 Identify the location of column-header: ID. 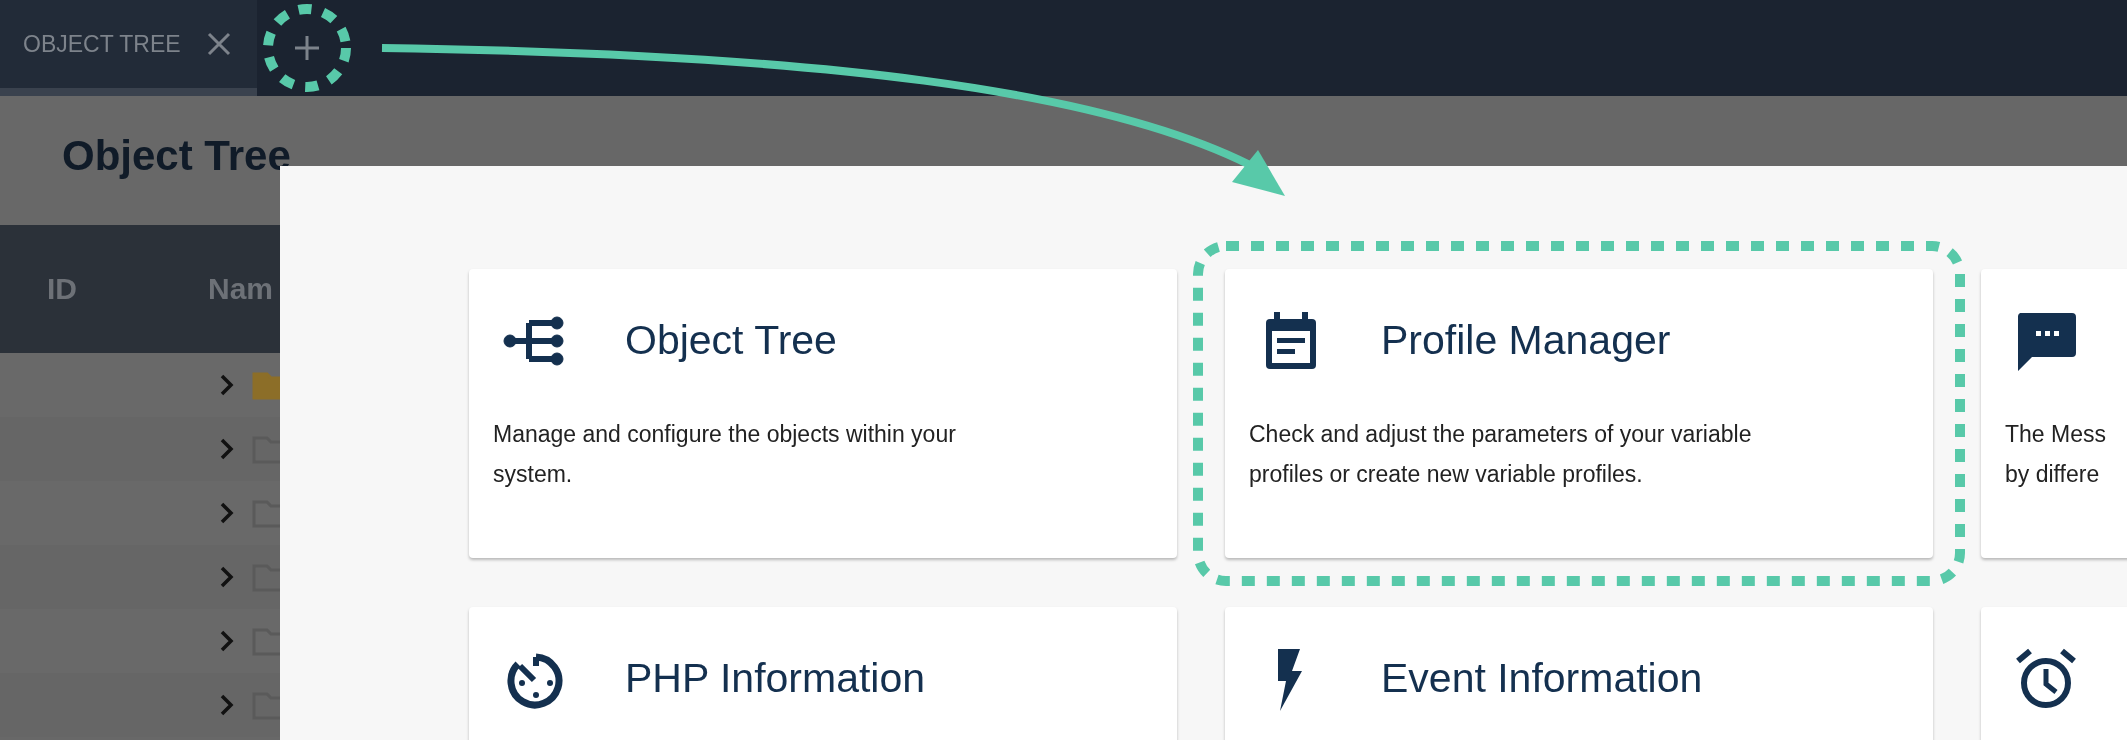
(127, 289).